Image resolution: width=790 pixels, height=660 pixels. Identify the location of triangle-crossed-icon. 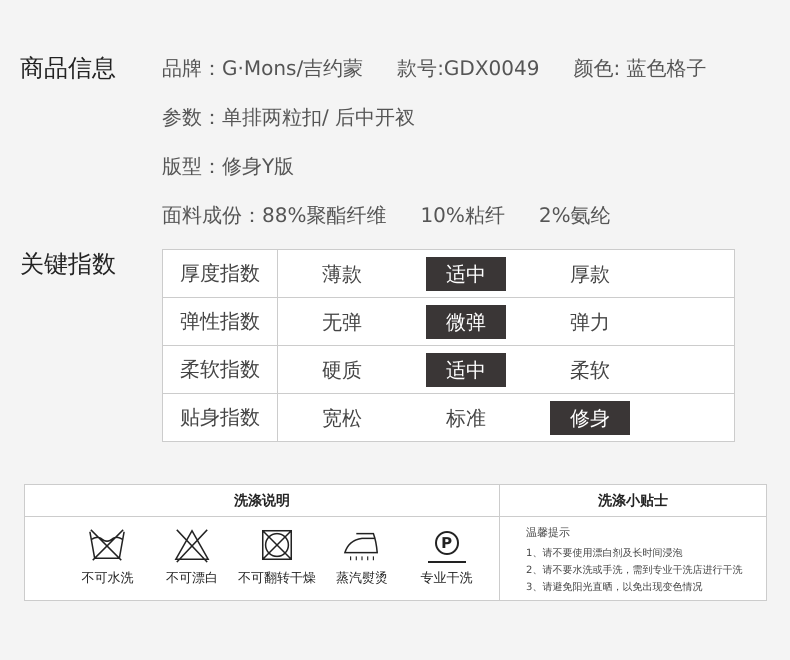
(192, 545).